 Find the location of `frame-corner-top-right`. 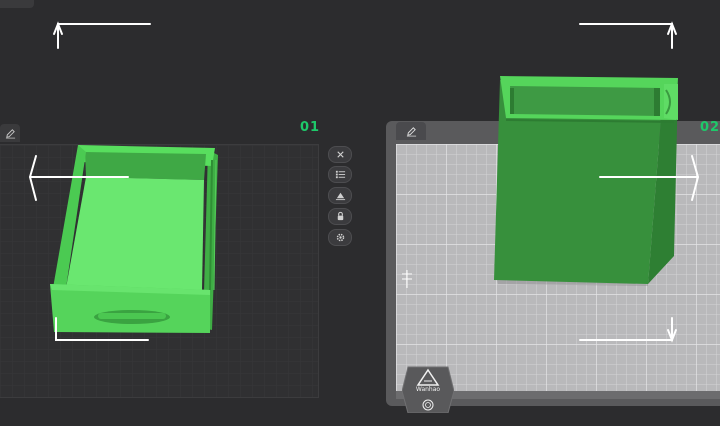

frame-corner-top-right is located at coordinates (626, 36).